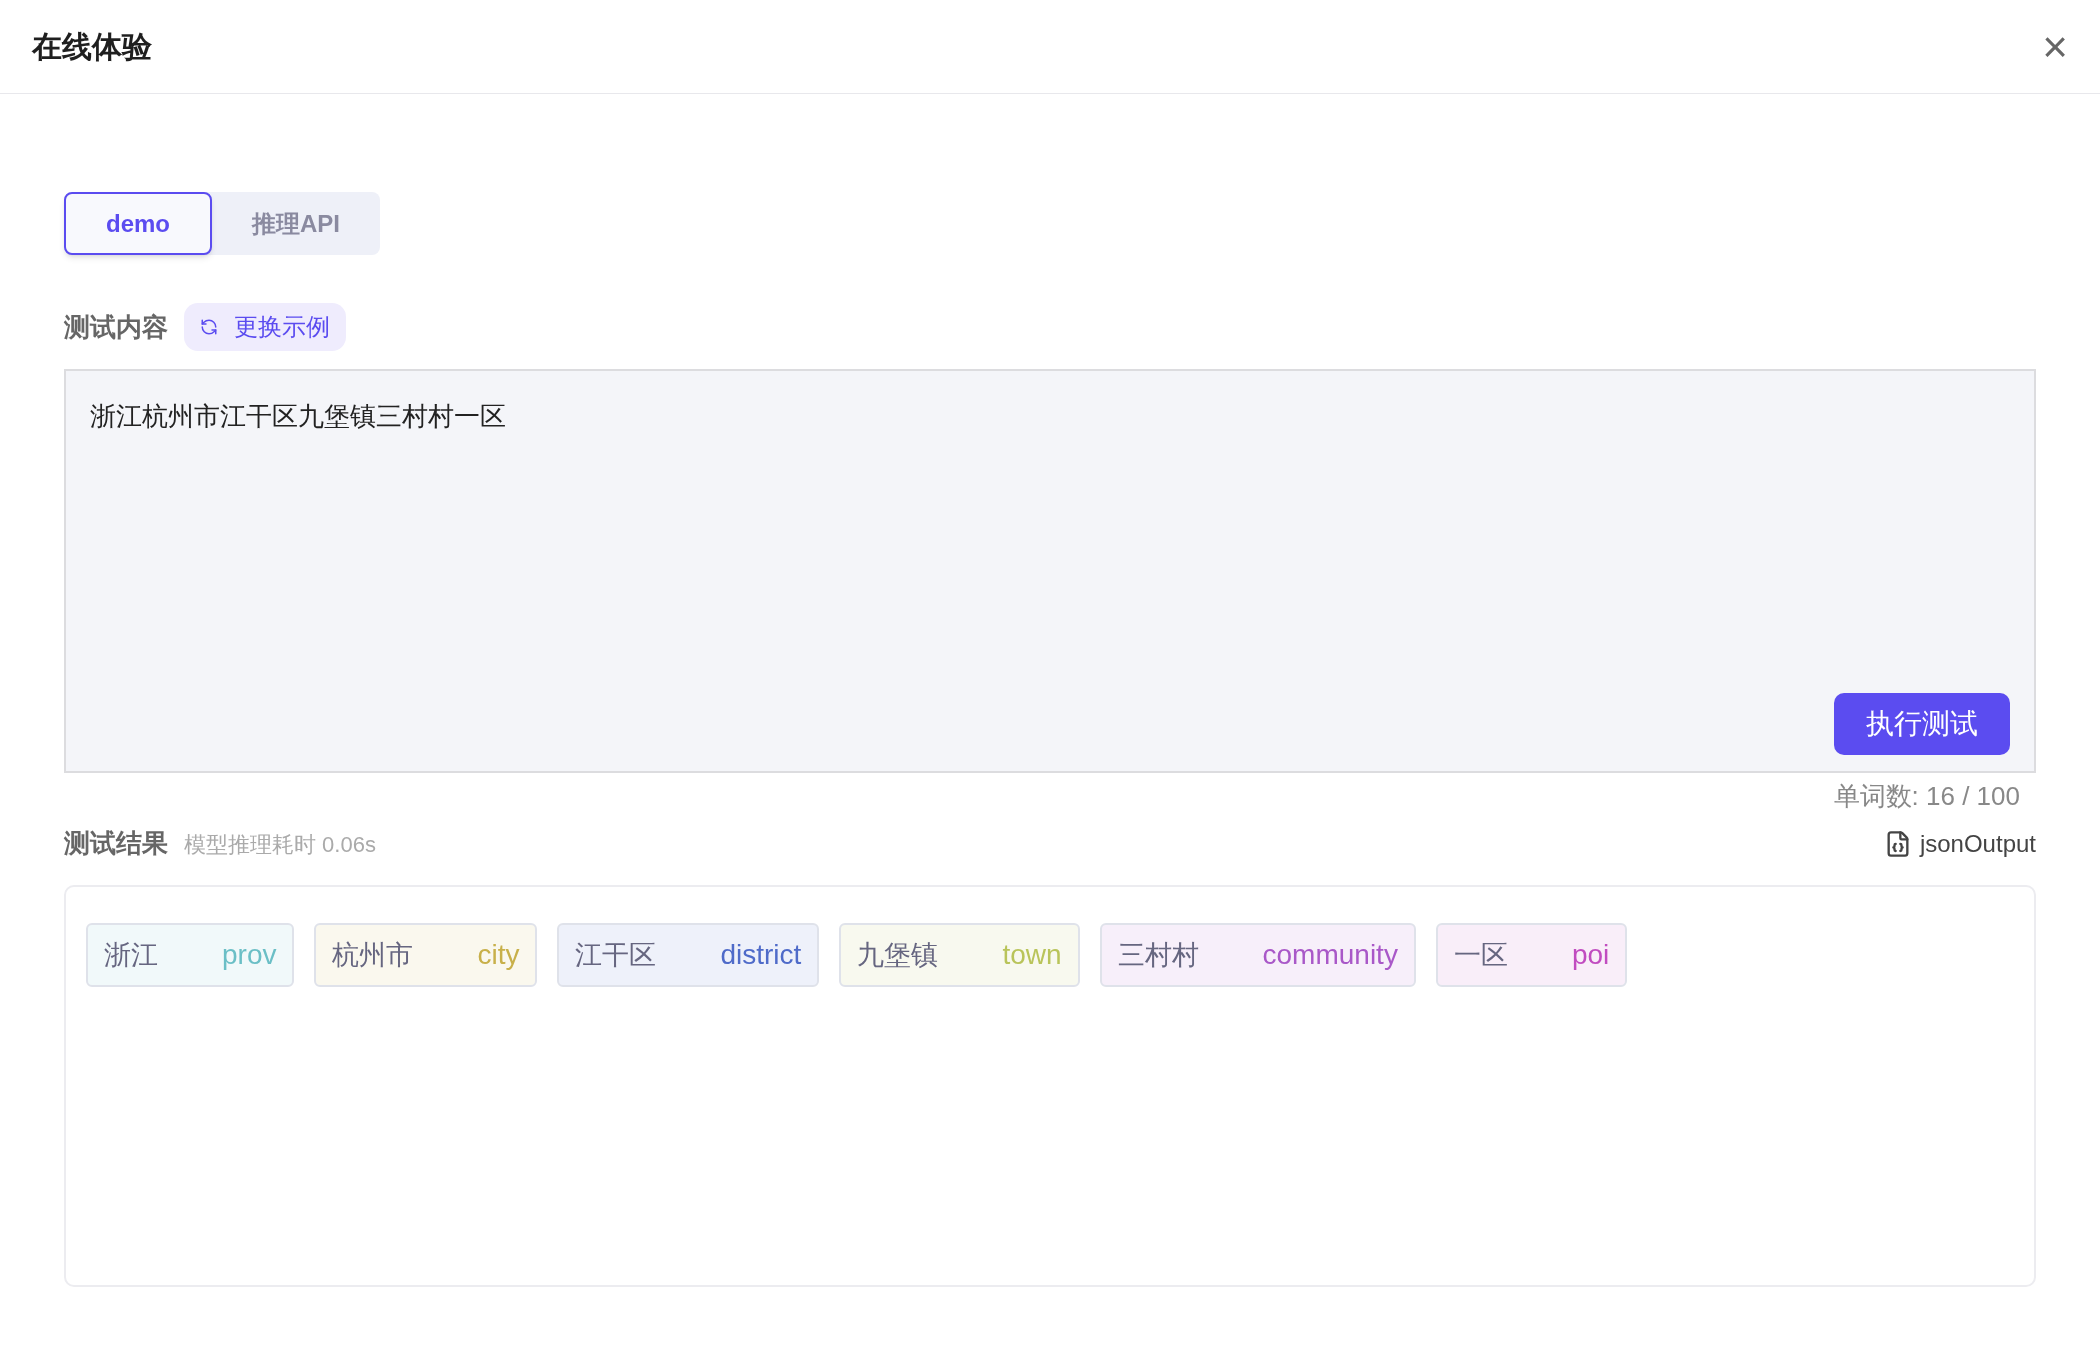 This screenshot has height=1360, width=2100. Describe the element at coordinates (1922, 724) in the screenshot. I see `run-test-button: 执行测试` at that location.